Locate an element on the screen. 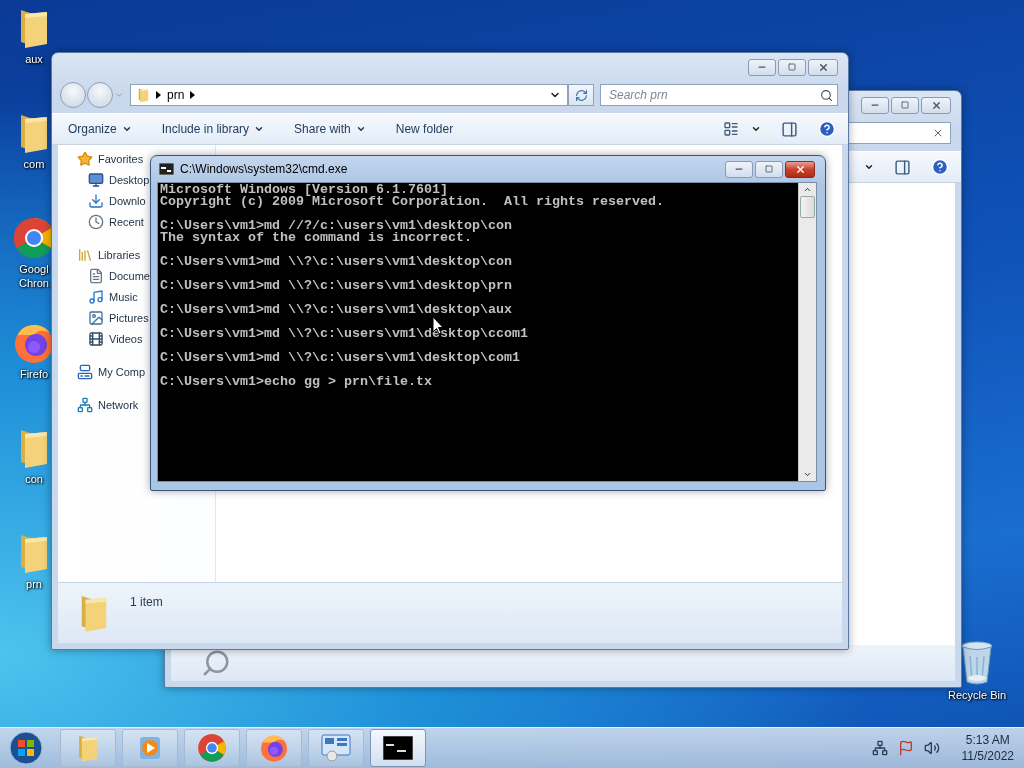  music-note-icon is located at coordinates (96, 296).